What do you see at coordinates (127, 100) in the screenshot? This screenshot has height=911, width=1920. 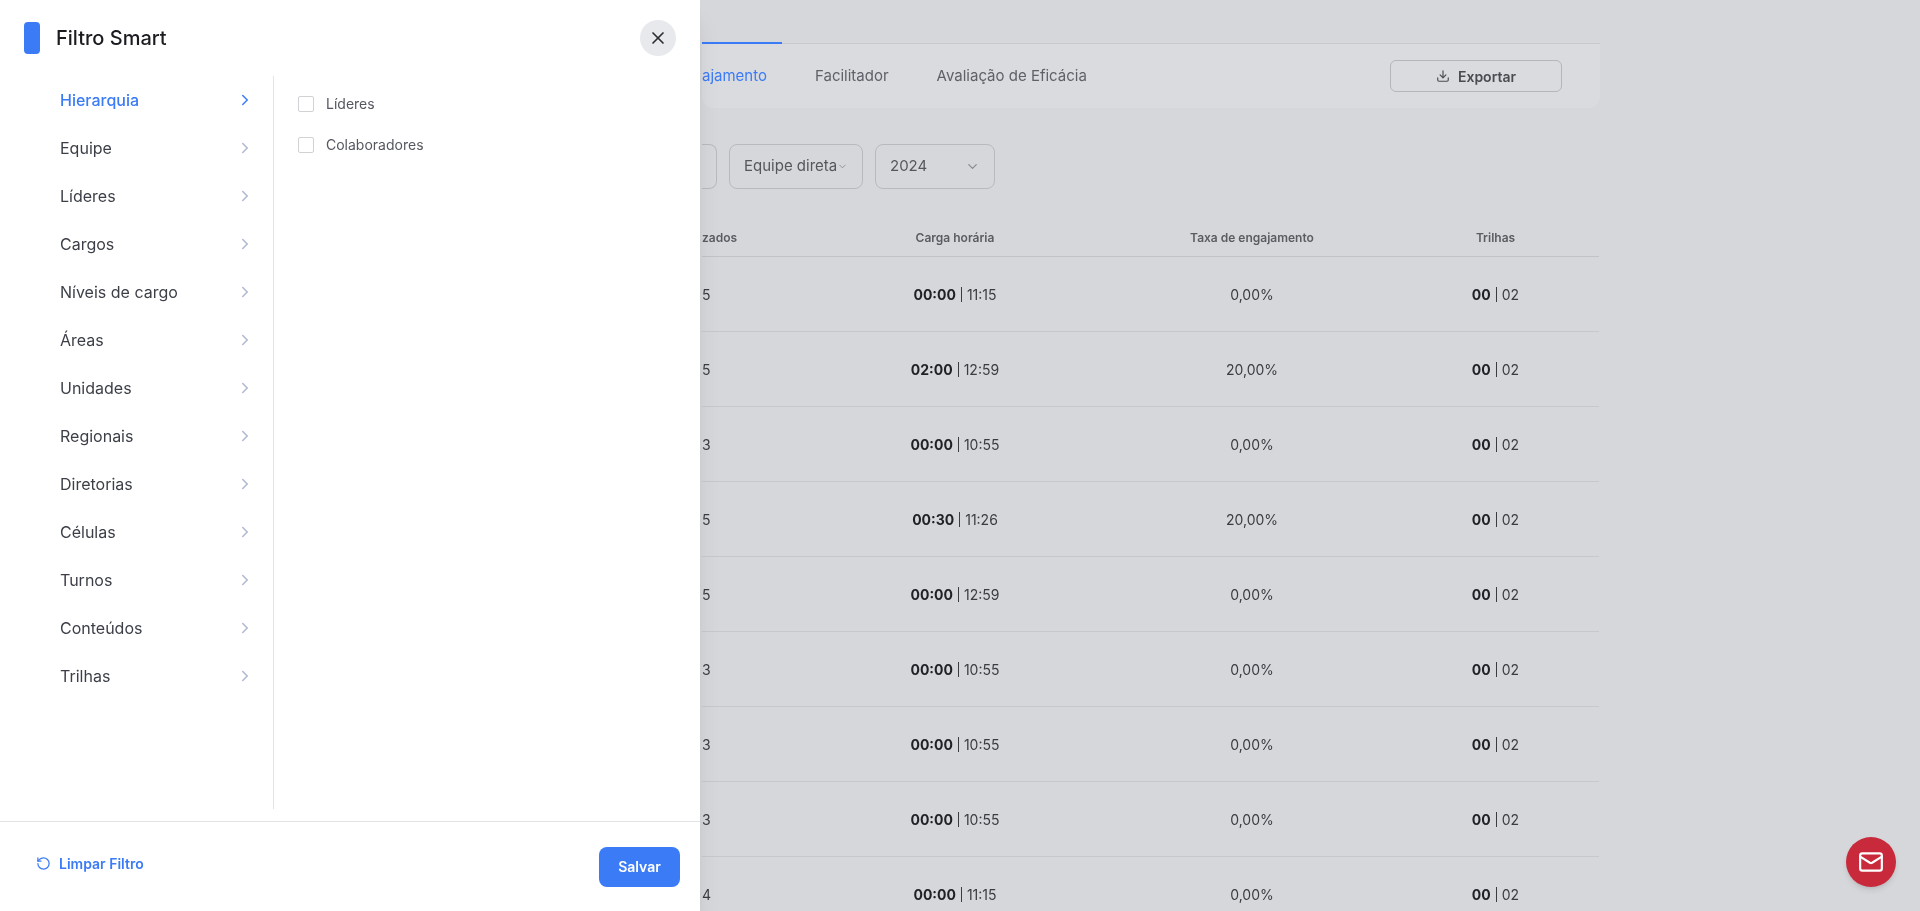 I see `category-item: Hierarquia` at bounding box center [127, 100].